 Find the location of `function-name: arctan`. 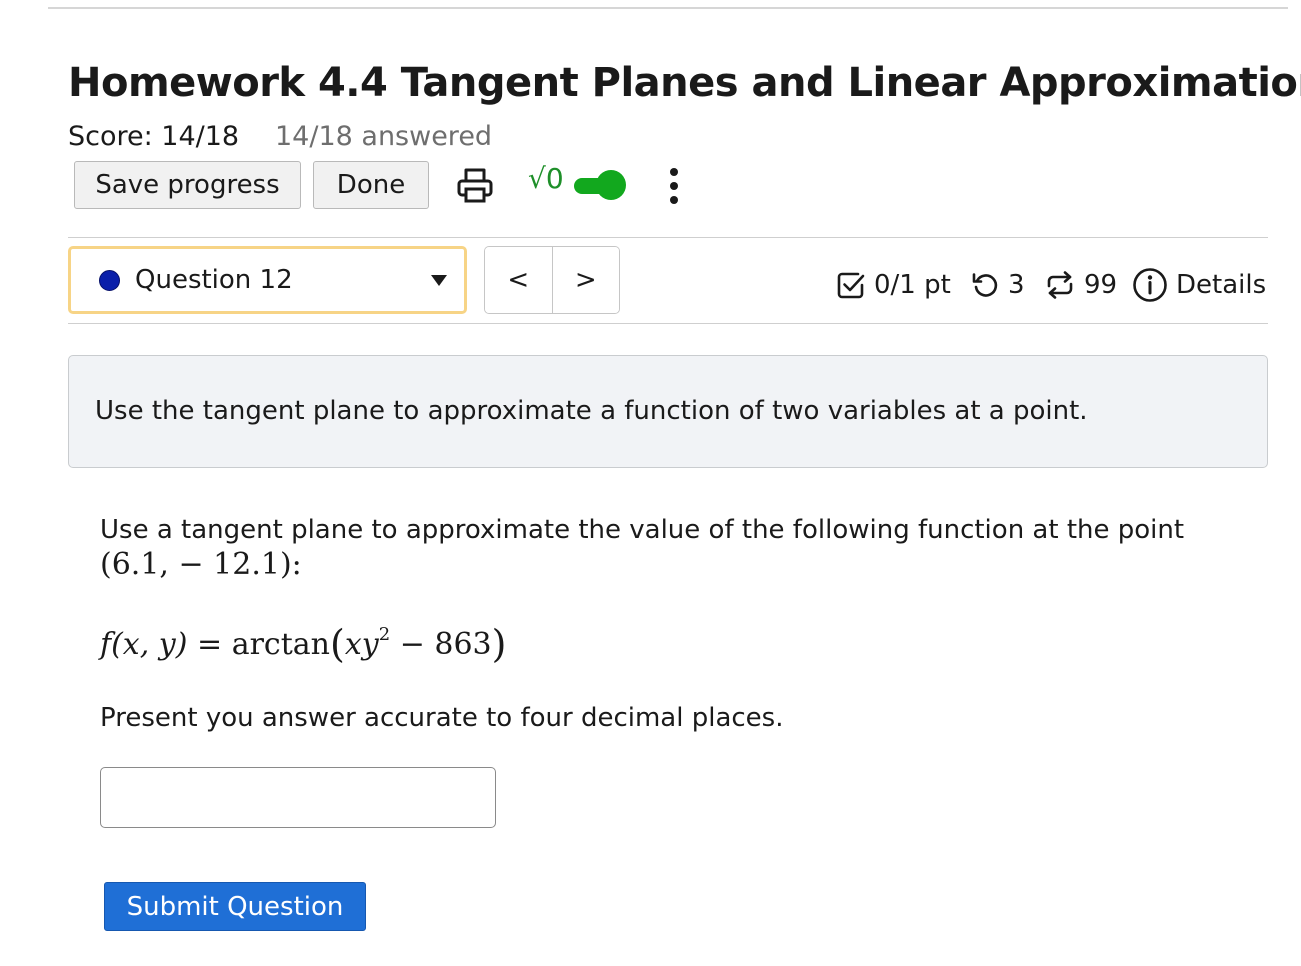

function-name: arctan is located at coordinates (280, 644).